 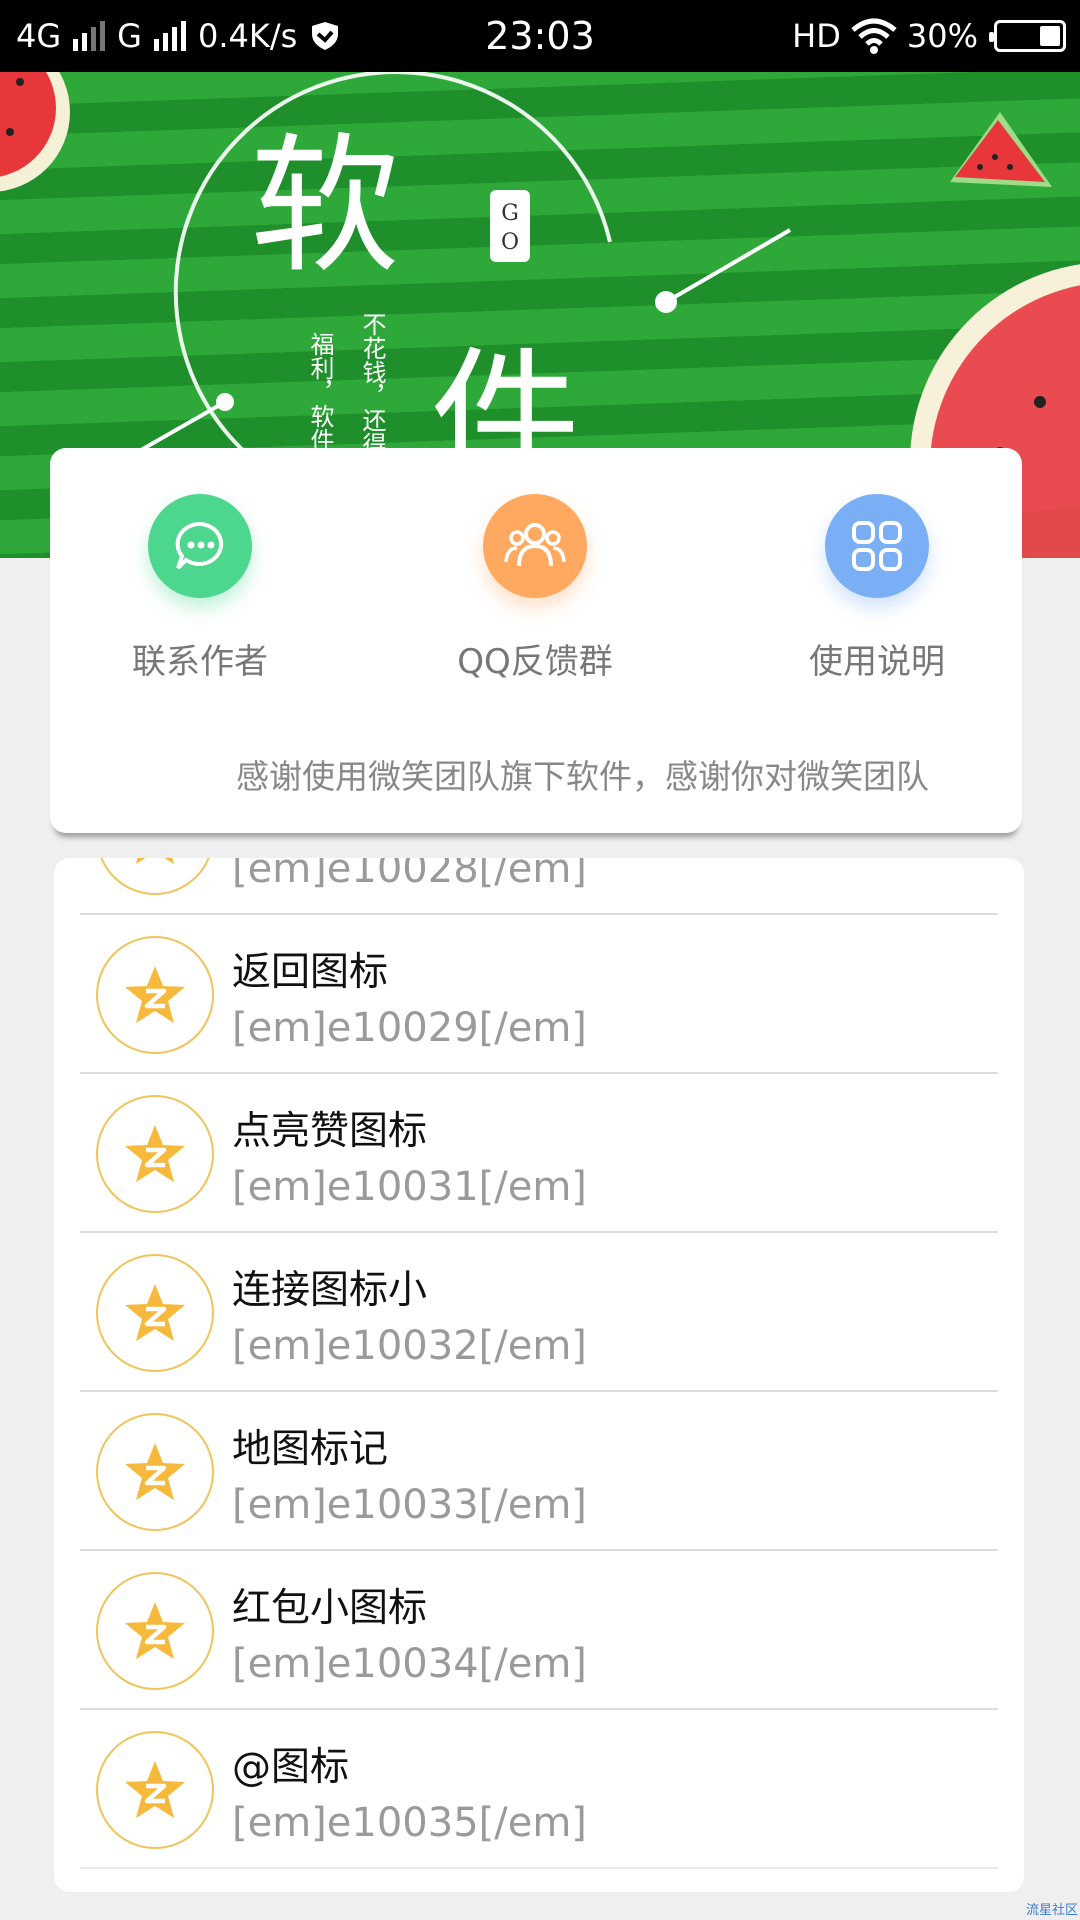 I want to click on group-icon, so click(x=535, y=546).